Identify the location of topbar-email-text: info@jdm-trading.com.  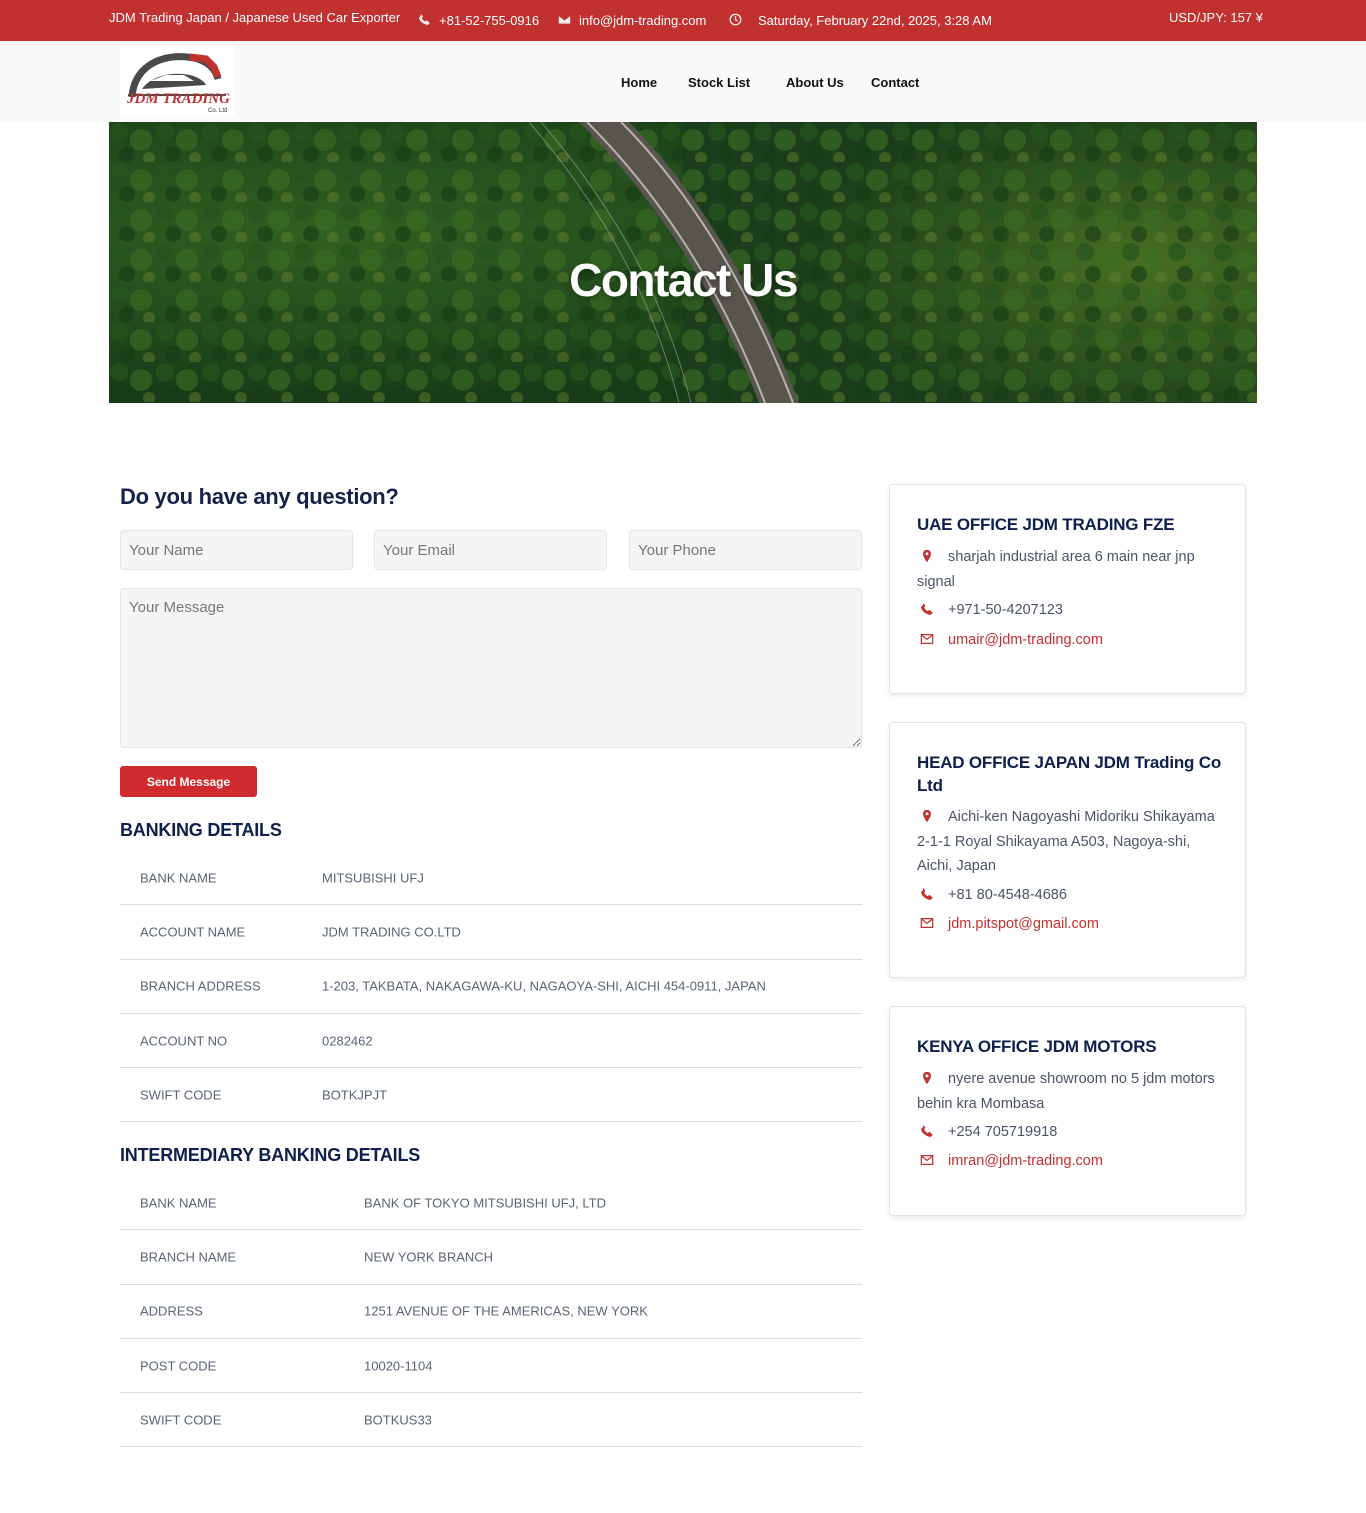
(643, 20).